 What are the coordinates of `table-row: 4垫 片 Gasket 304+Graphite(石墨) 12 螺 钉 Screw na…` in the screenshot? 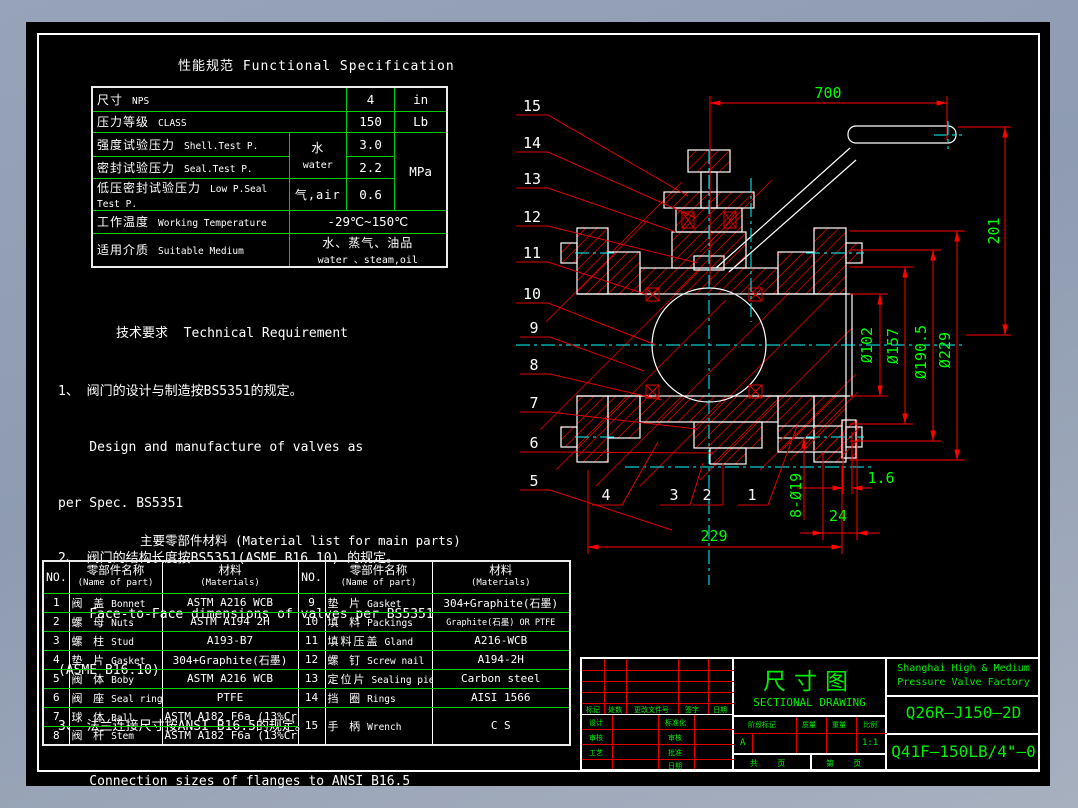 It's located at (306, 659).